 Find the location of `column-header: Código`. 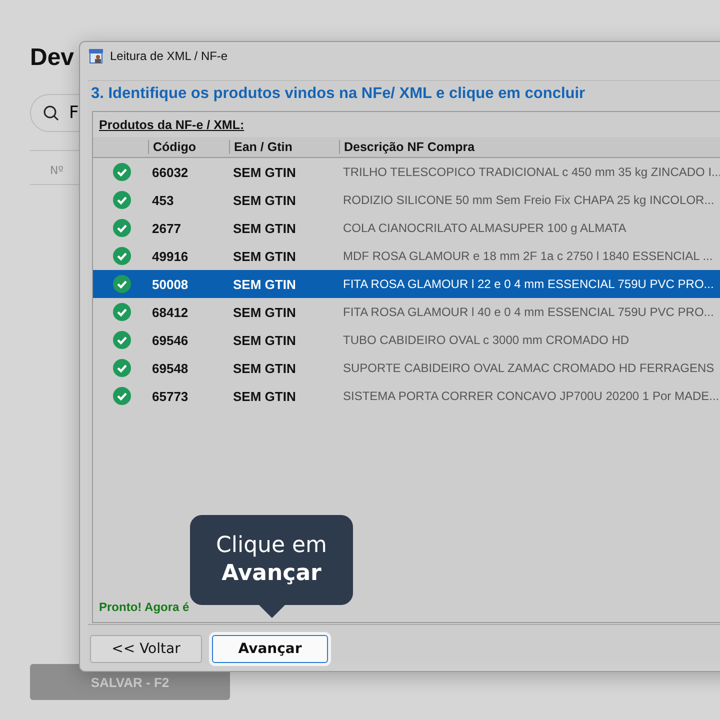

column-header: Código is located at coordinates (188, 147).